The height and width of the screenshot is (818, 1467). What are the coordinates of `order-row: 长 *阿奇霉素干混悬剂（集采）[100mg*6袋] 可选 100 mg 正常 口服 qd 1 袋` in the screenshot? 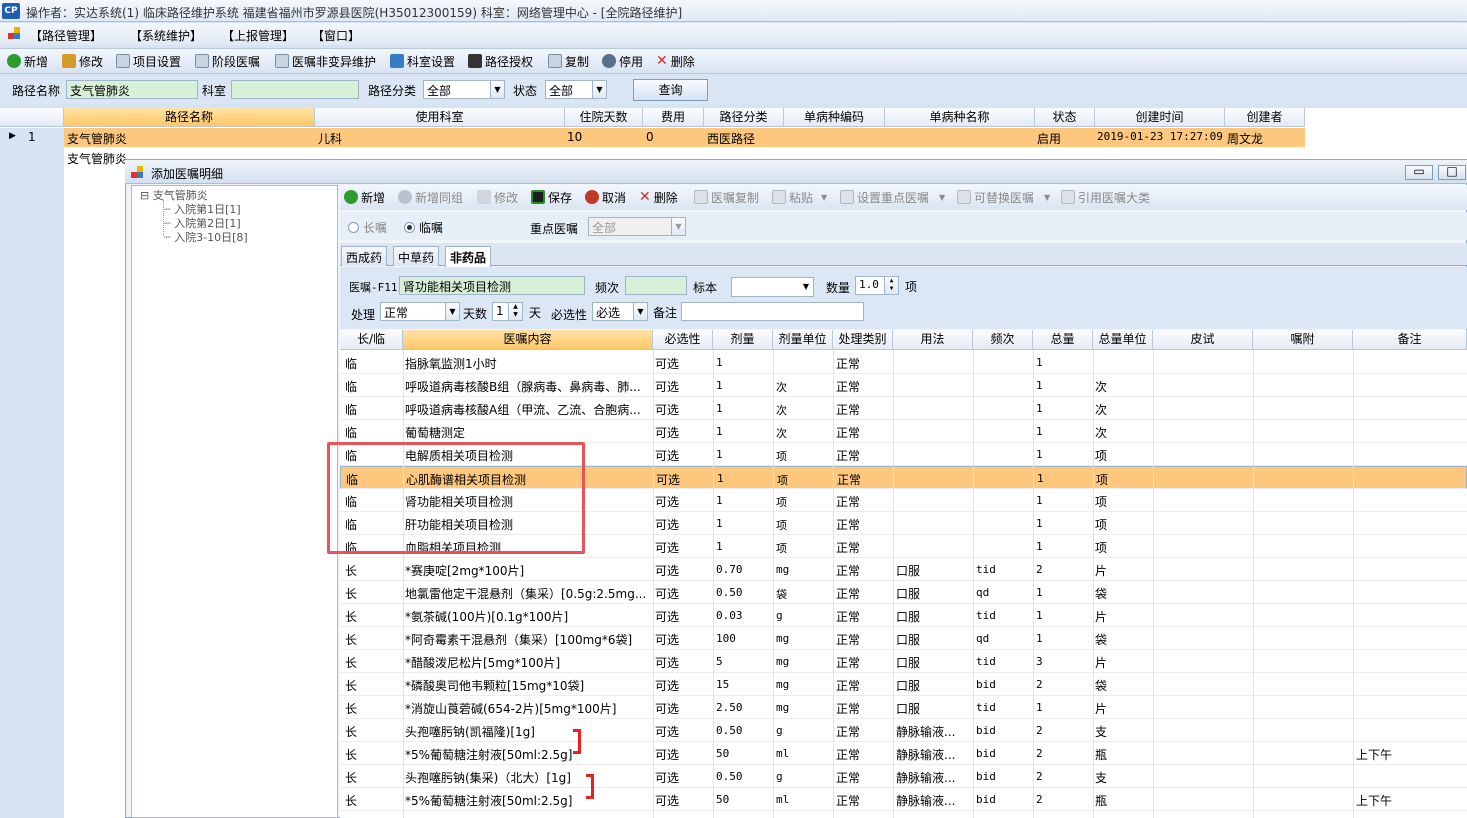 It's located at (903, 638).